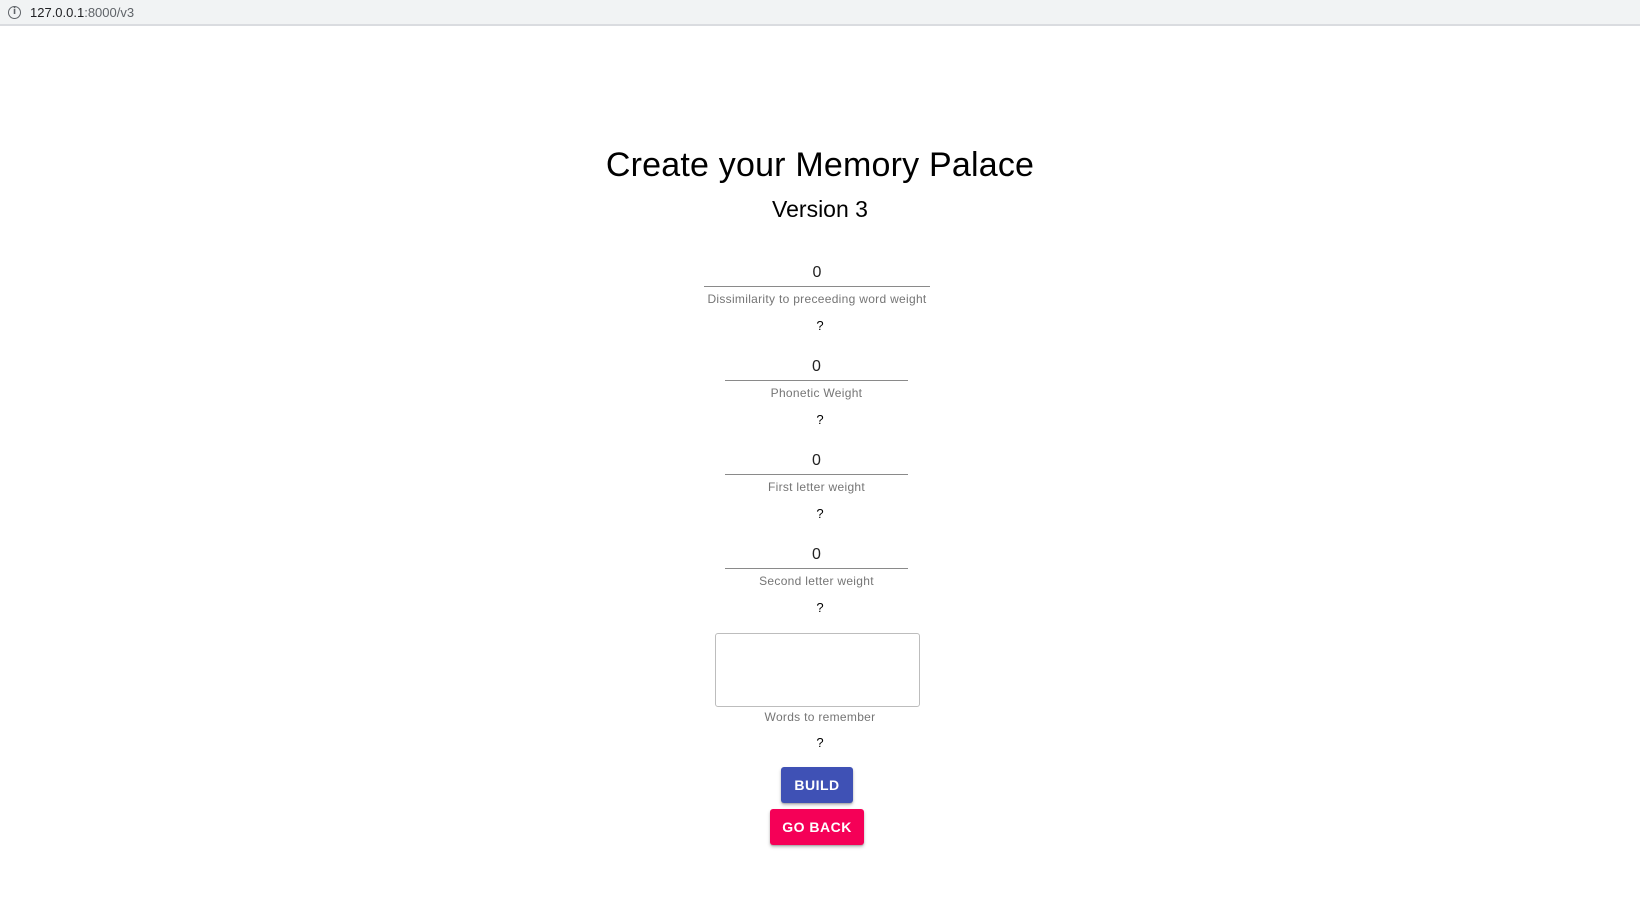 Image resolution: width=1640 pixels, height=910 pixels. I want to click on info-icon: i, so click(14, 12).